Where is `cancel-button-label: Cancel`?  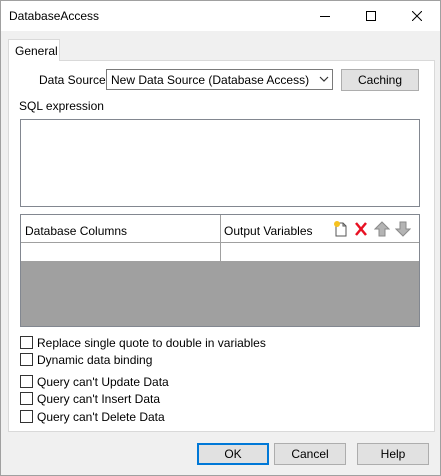
cancel-button-label: Cancel is located at coordinates (310, 454).